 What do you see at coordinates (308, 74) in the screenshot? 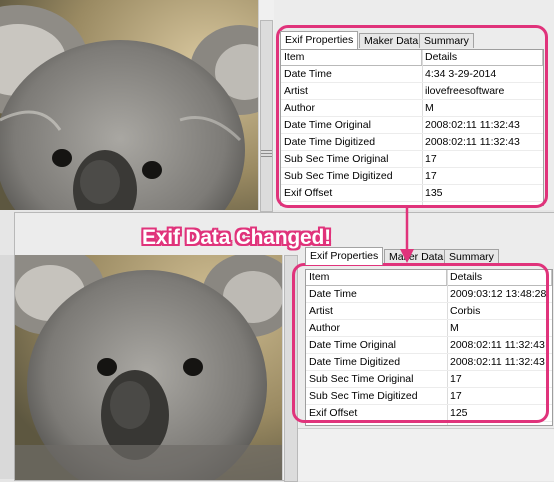
I see `before-row-item: Date Time` at bounding box center [308, 74].